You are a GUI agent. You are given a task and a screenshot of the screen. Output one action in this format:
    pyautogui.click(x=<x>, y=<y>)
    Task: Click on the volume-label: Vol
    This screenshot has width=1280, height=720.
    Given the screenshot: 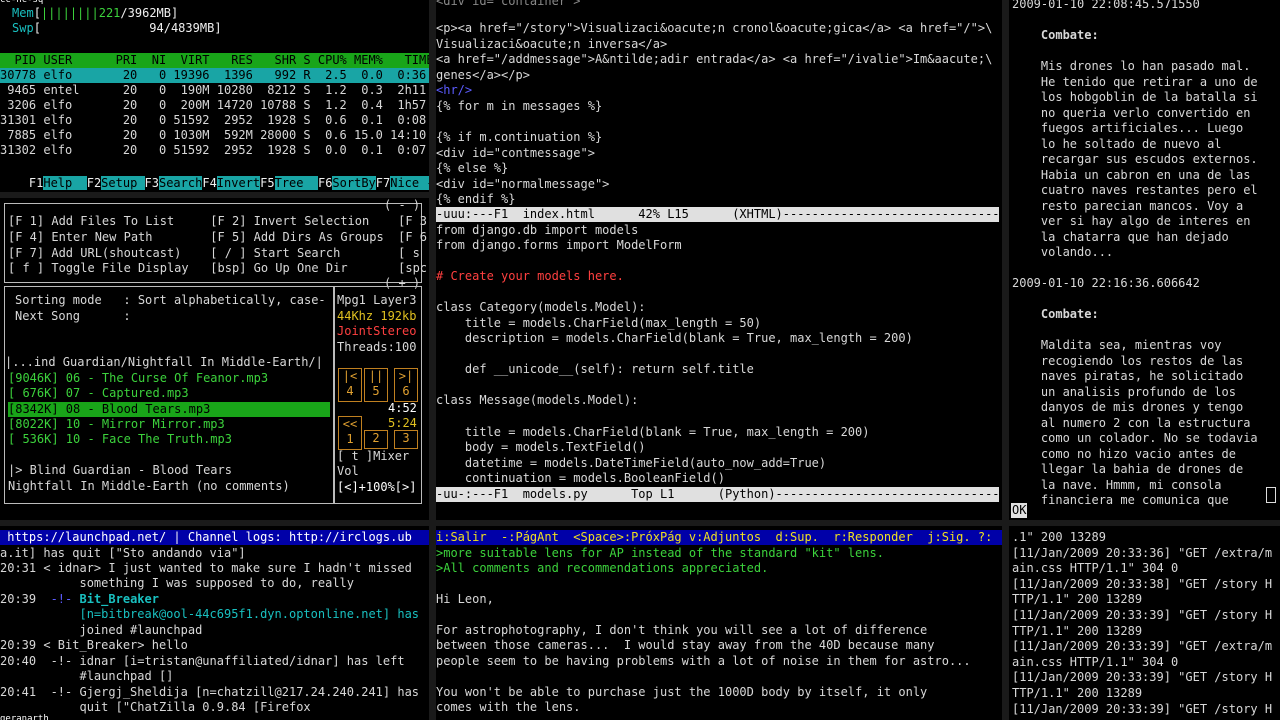 What is the action you would take?
    pyautogui.click(x=348, y=471)
    